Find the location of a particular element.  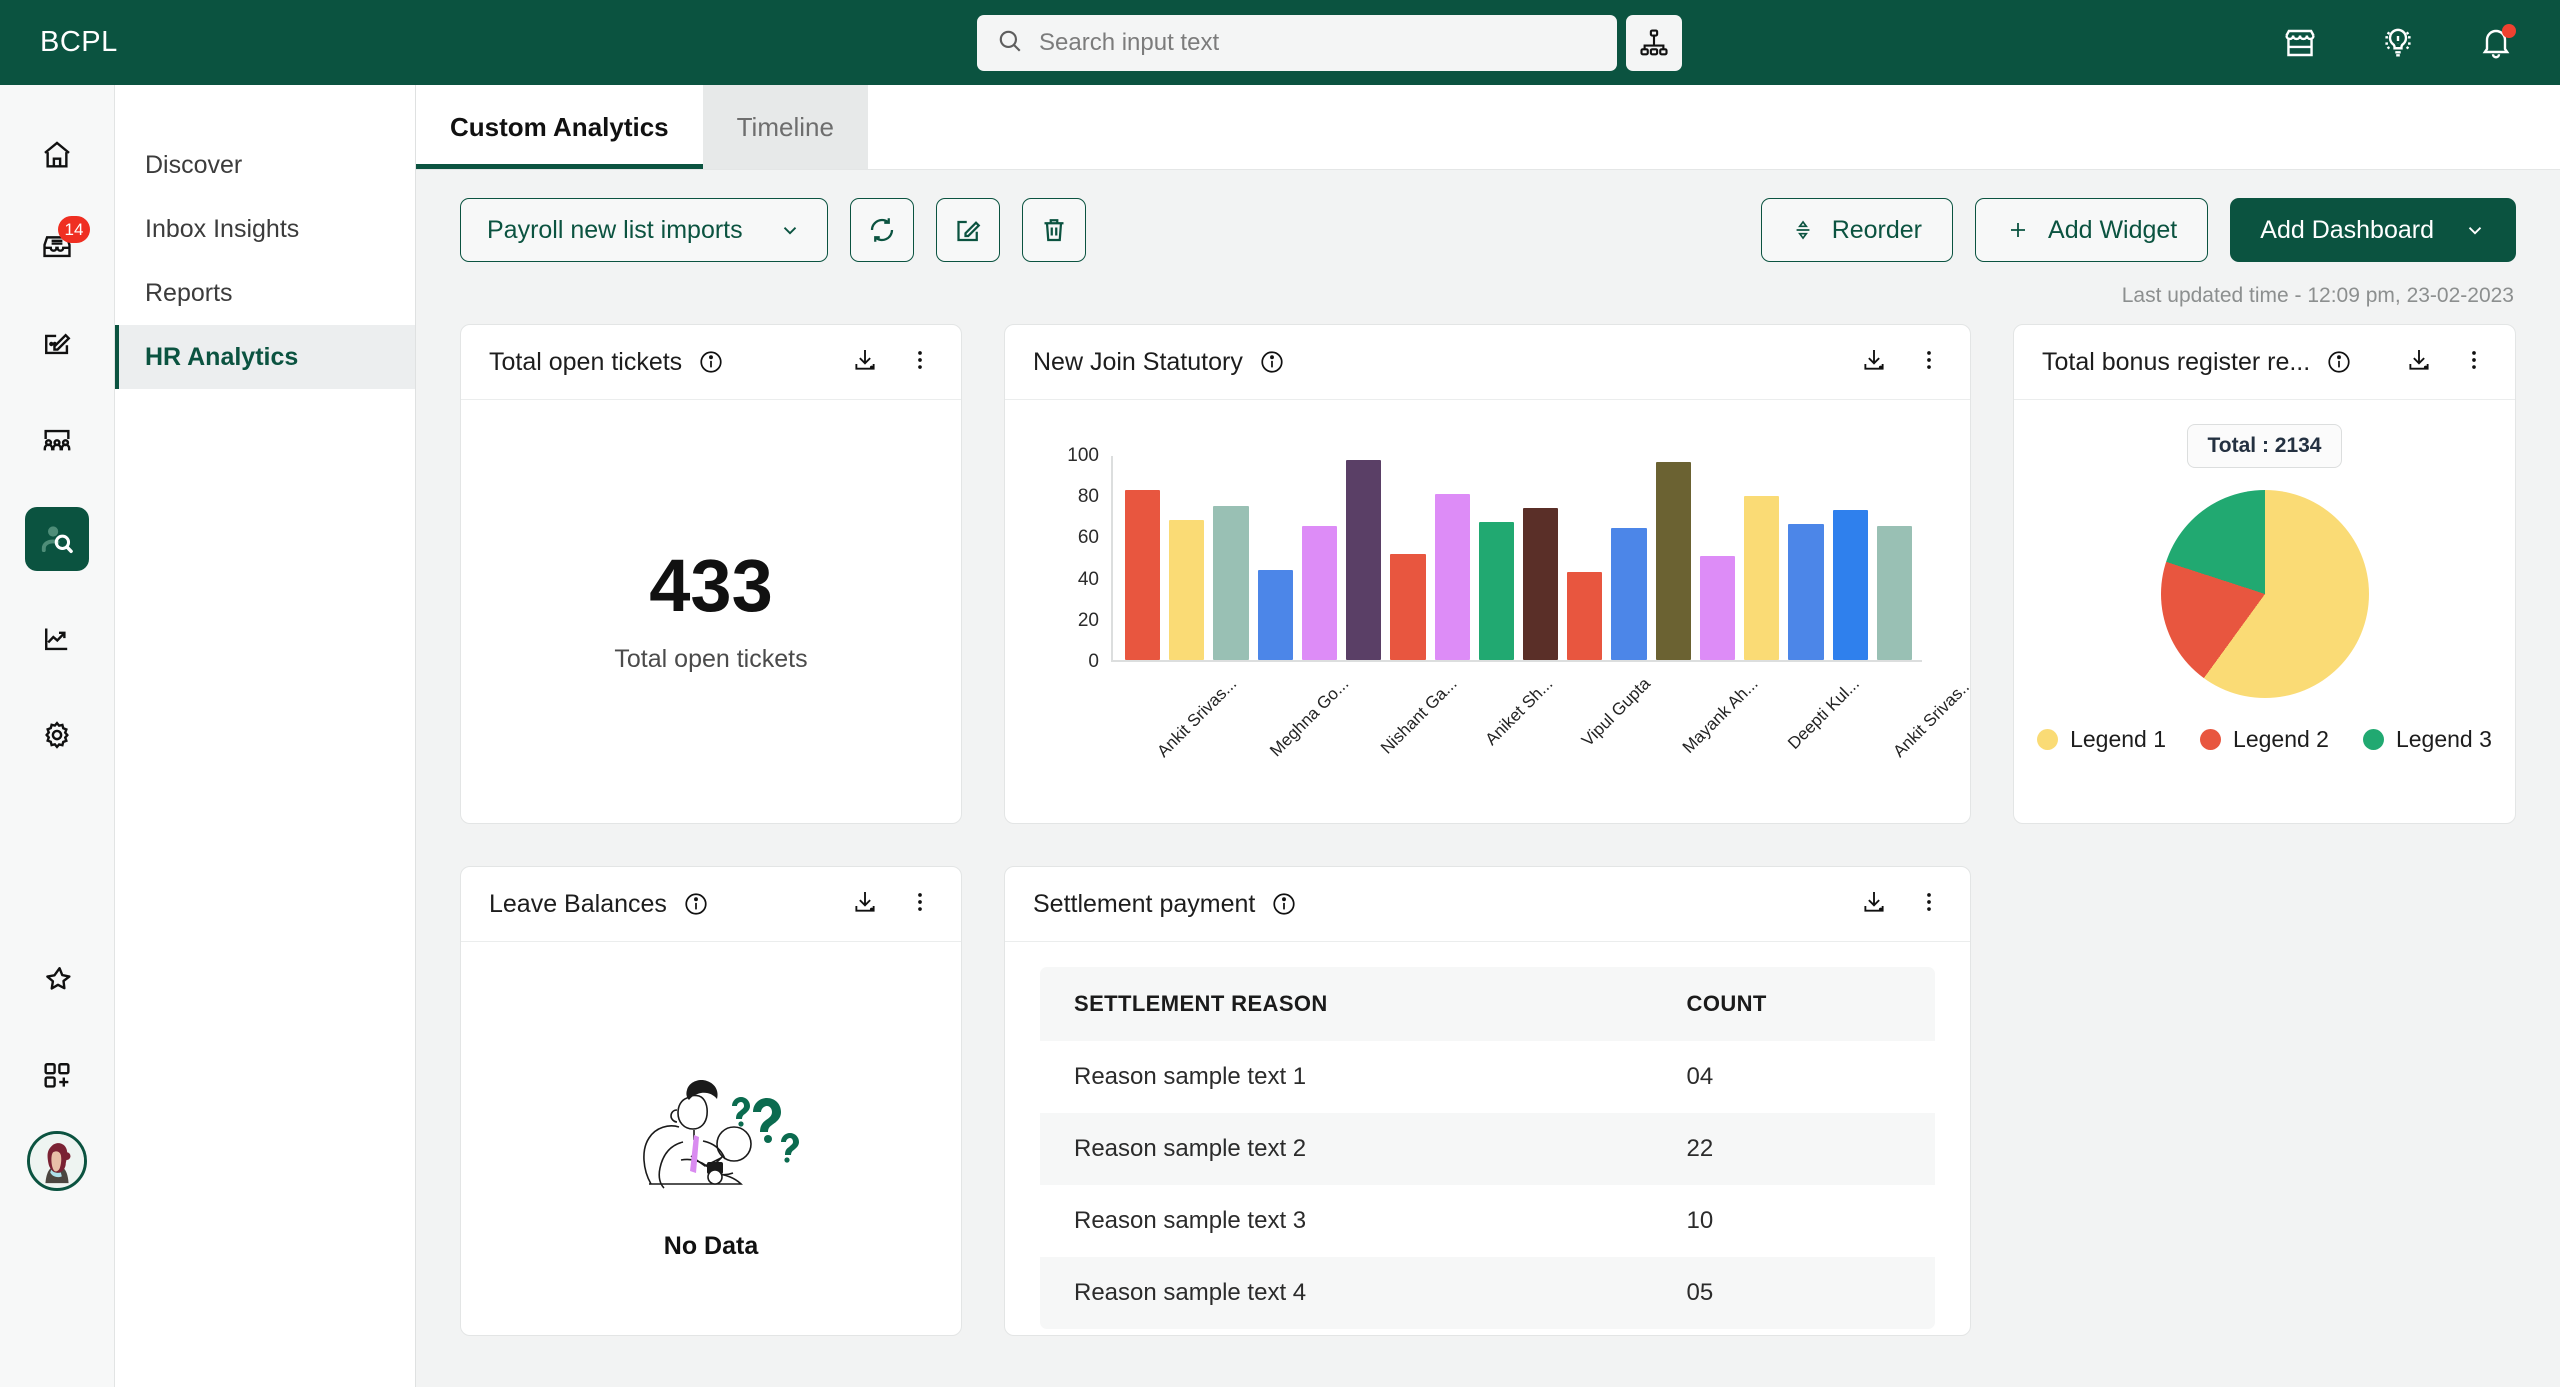

table-row: Reason sample text 2 22 is located at coordinates (1487, 1149).